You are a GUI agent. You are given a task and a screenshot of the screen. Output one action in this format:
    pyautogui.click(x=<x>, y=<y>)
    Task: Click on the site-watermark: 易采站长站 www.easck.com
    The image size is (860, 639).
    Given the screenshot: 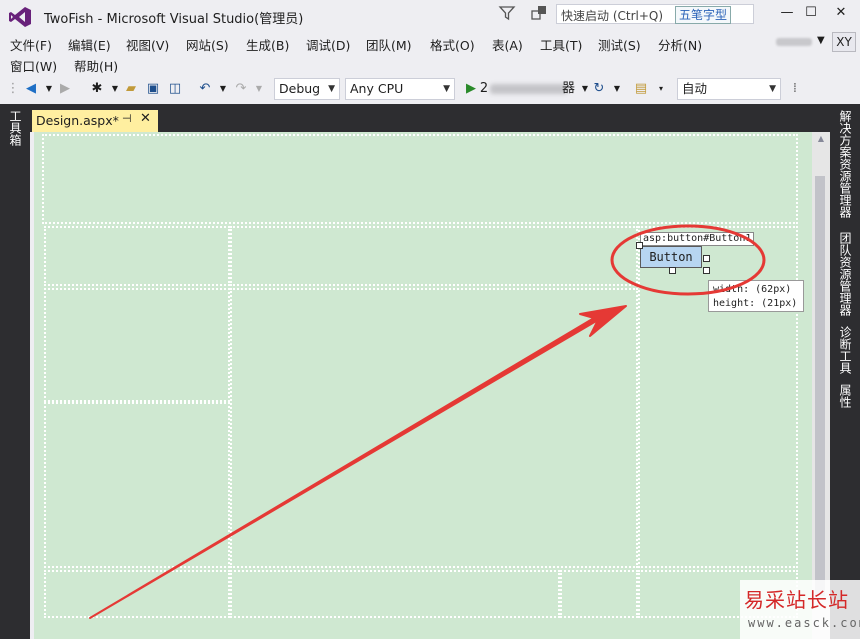 What is the action you would take?
    pyautogui.click(x=800, y=609)
    